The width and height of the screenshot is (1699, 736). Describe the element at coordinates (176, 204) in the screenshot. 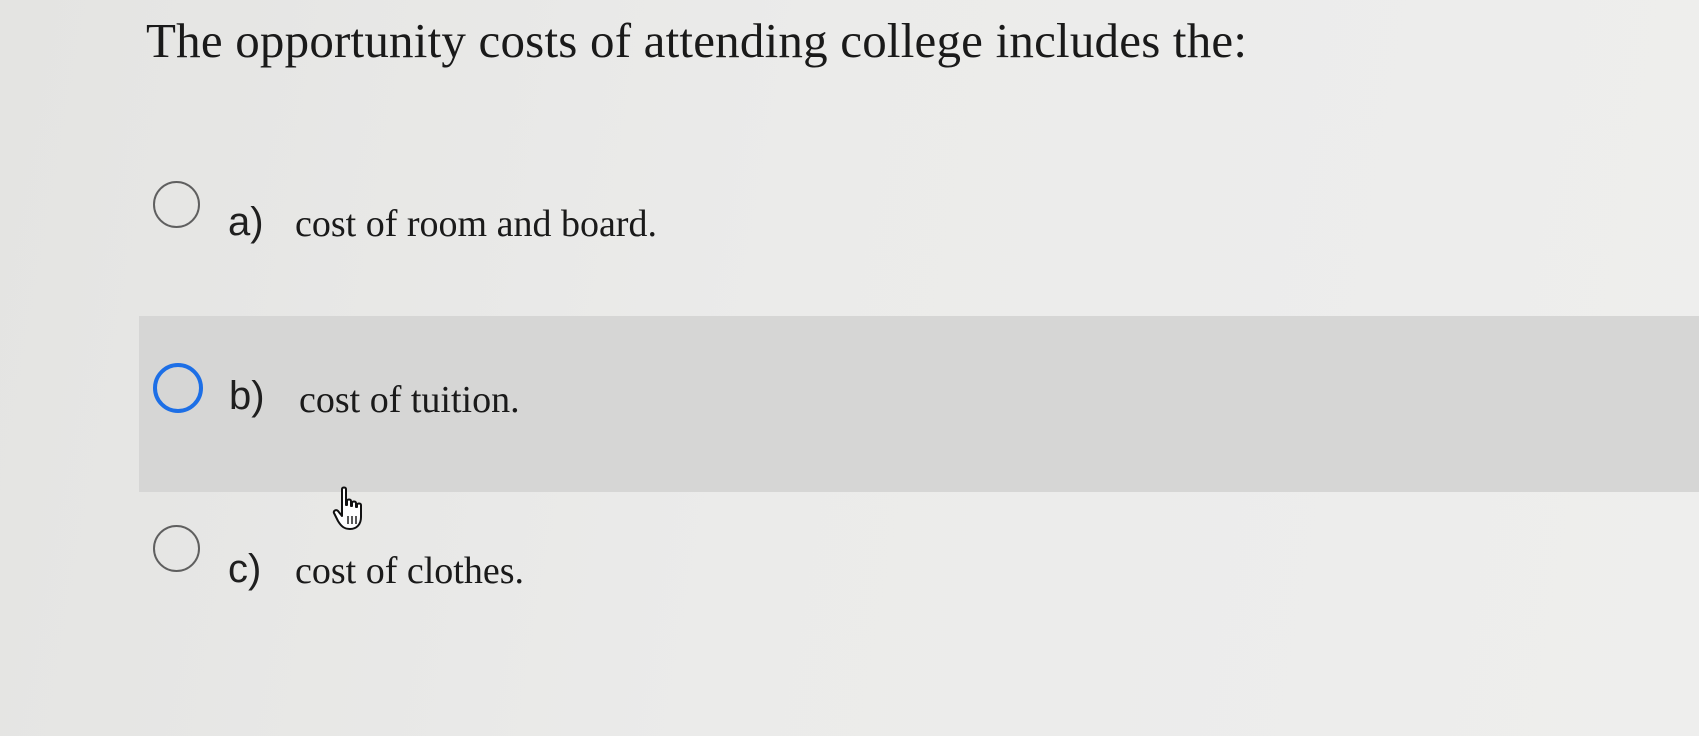

I see `radio-button-a` at that location.